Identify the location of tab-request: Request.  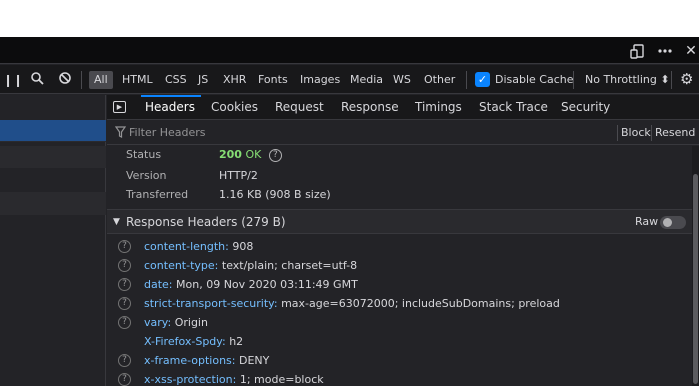
(299, 107).